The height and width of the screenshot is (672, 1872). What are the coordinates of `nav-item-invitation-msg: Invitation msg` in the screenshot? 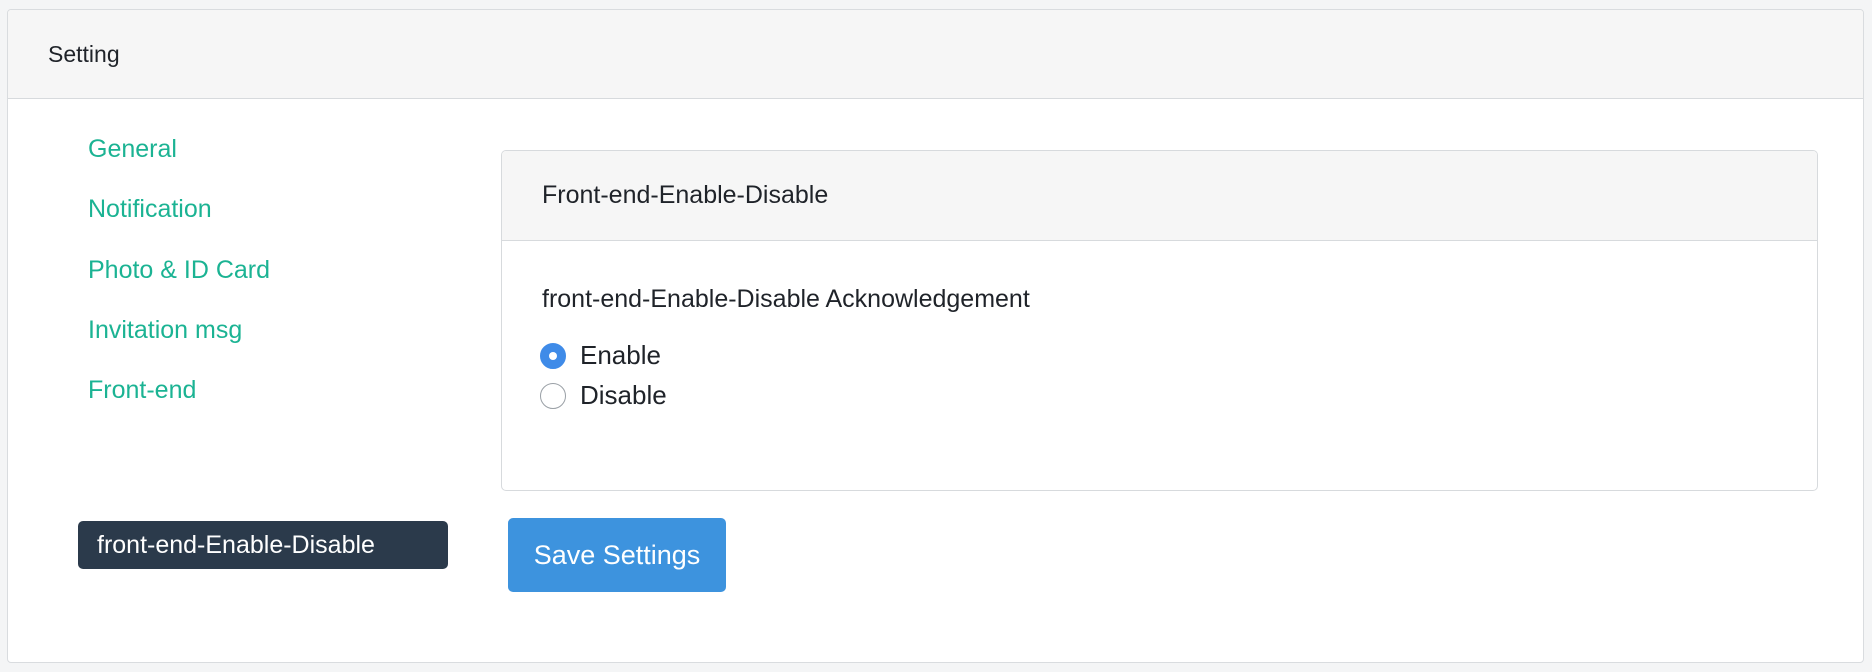 It's located at (165, 330).